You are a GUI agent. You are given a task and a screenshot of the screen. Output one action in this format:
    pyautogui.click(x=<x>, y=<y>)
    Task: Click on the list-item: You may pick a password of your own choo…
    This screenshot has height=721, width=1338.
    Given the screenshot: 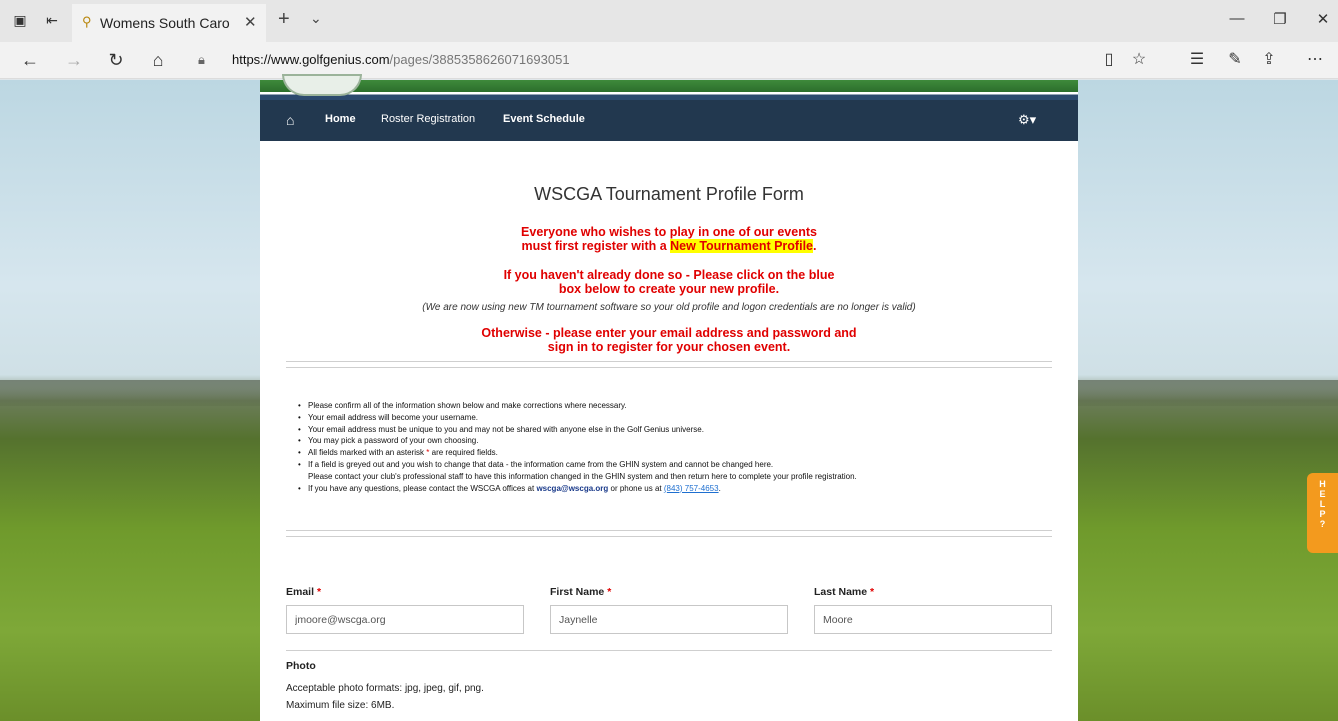 What is the action you would take?
    pyautogui.click(x=678, y=441)
    